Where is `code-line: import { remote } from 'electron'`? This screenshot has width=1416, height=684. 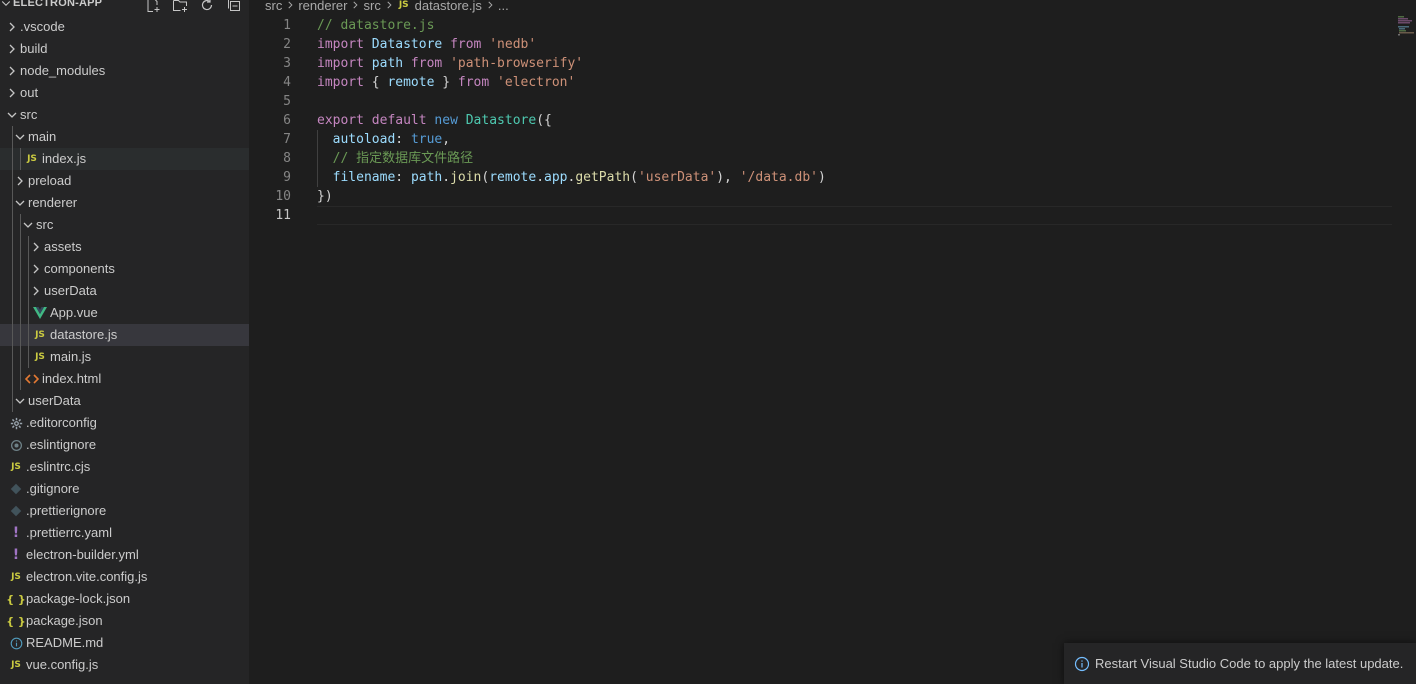 code-line: import { remote } from 'electron' is located at coordinates (854, 82).